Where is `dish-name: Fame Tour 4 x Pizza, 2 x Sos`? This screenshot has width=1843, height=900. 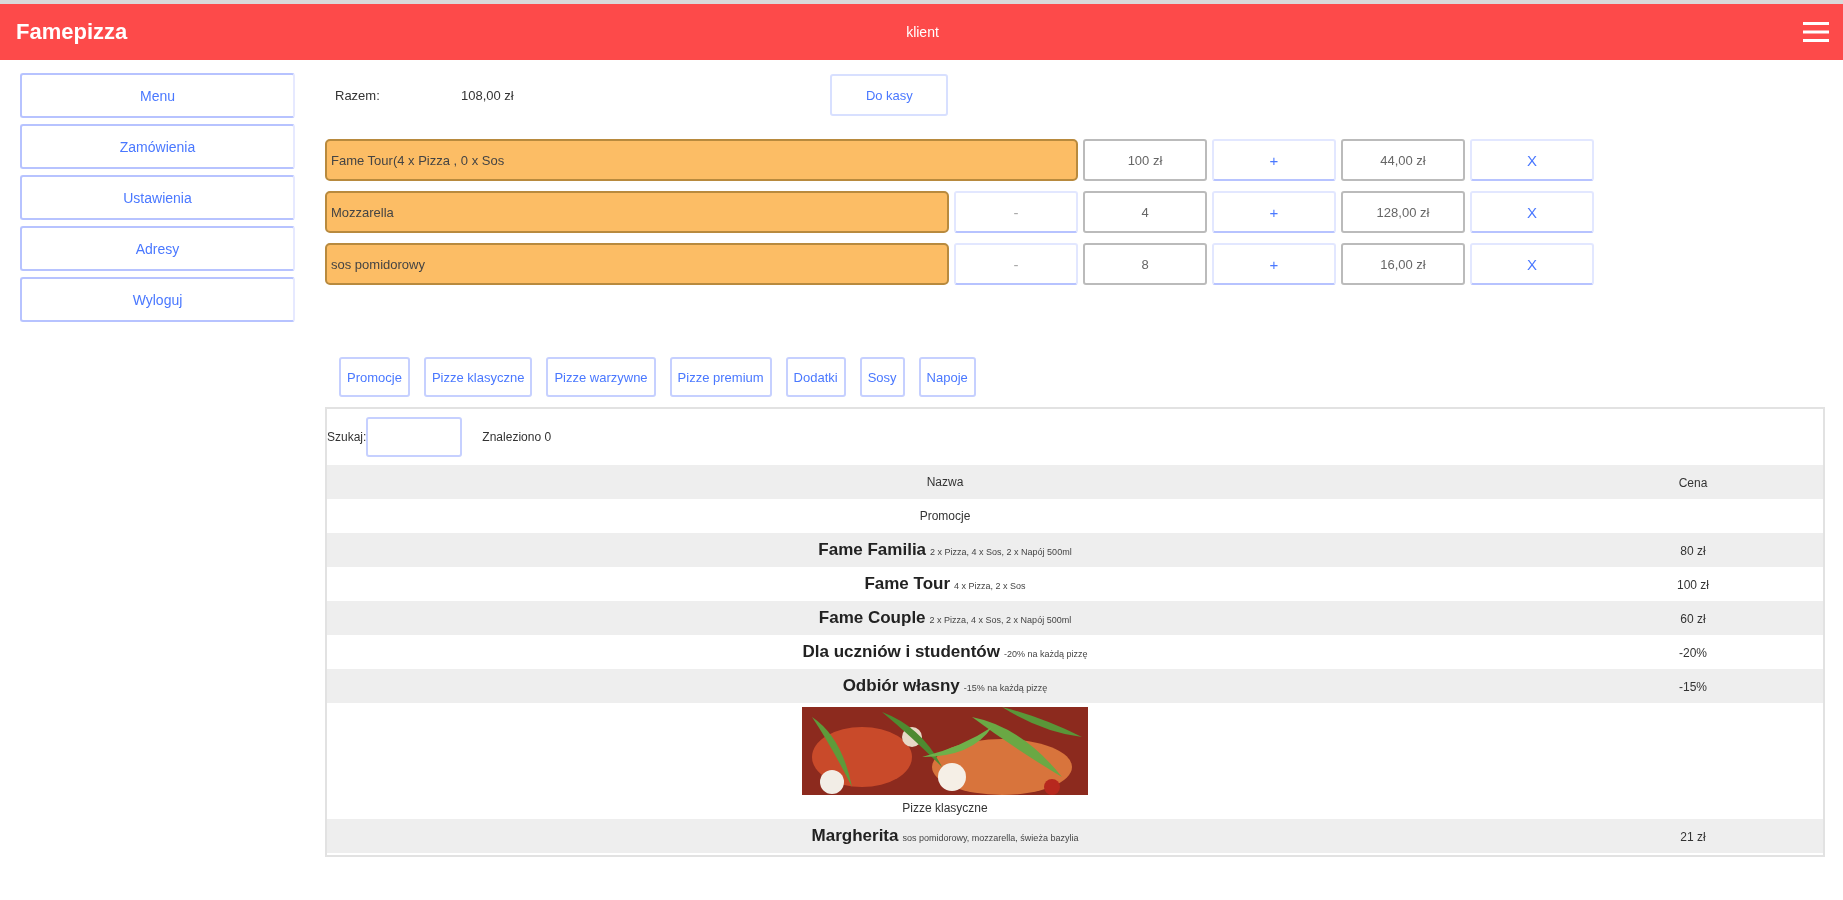
dish-name: Fame Tour 4 x Pizza, 2 x Sos is located at coordinates (945, 584).